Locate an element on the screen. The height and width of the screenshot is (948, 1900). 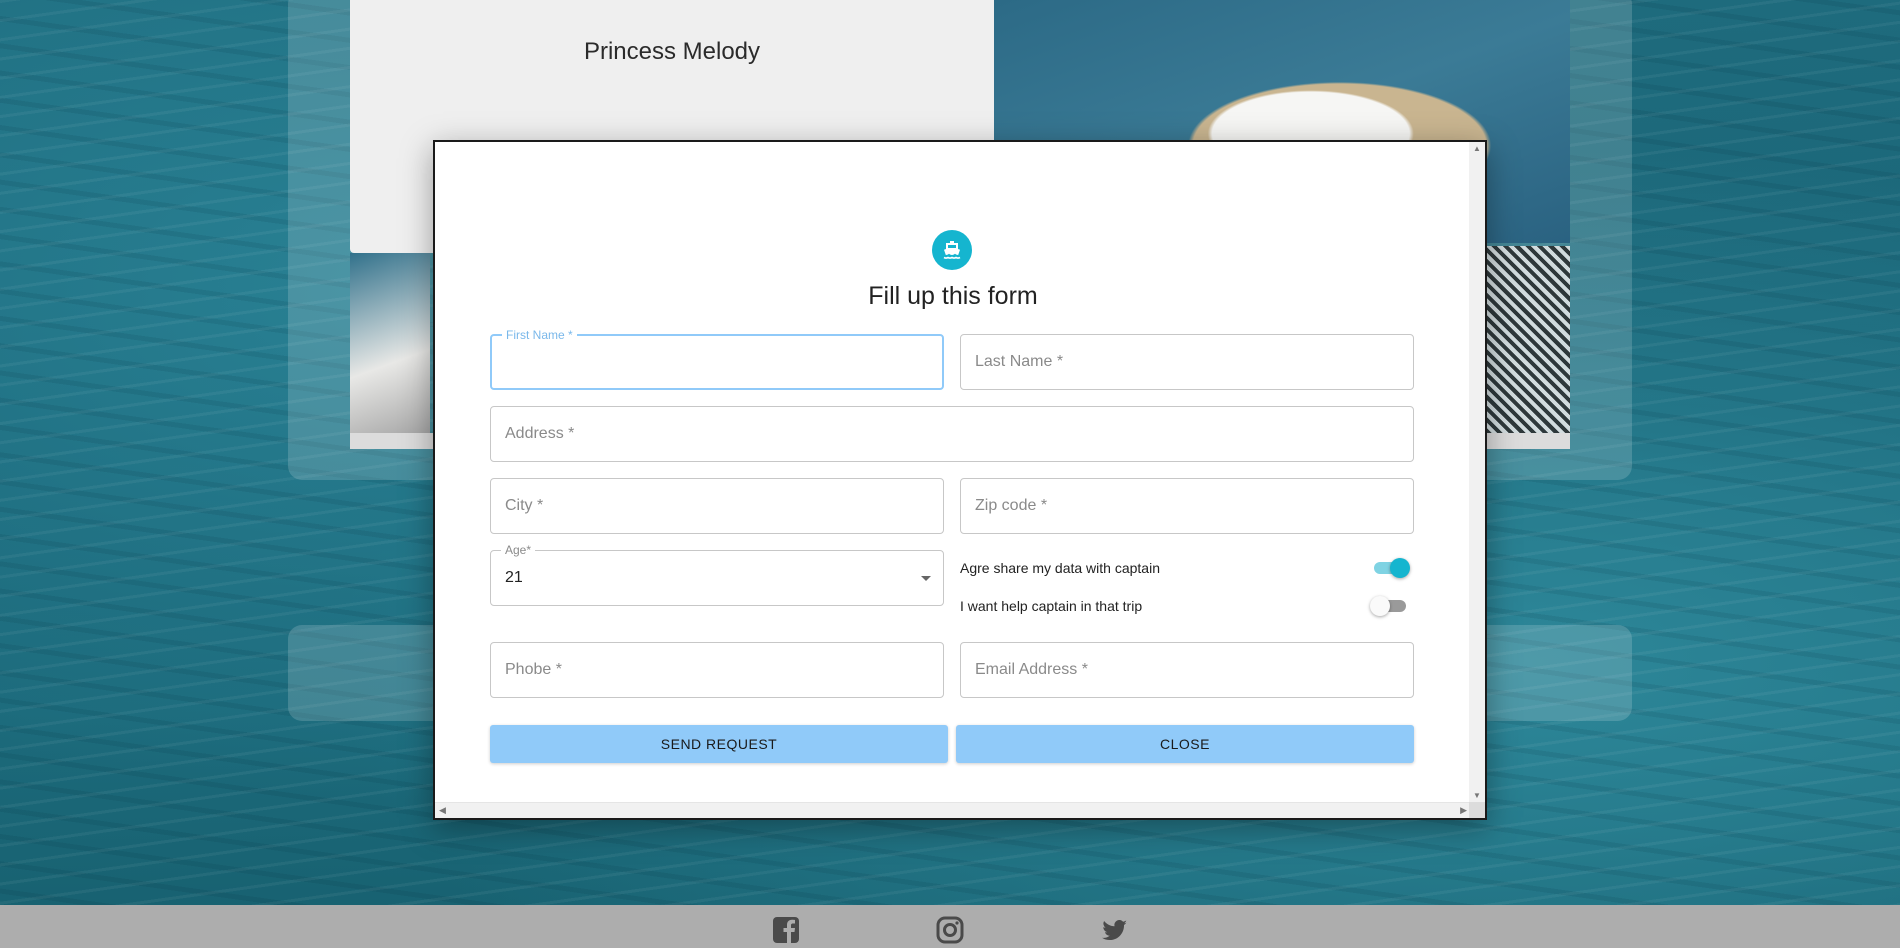
last-name-input is located at coordinates (1187, 362).